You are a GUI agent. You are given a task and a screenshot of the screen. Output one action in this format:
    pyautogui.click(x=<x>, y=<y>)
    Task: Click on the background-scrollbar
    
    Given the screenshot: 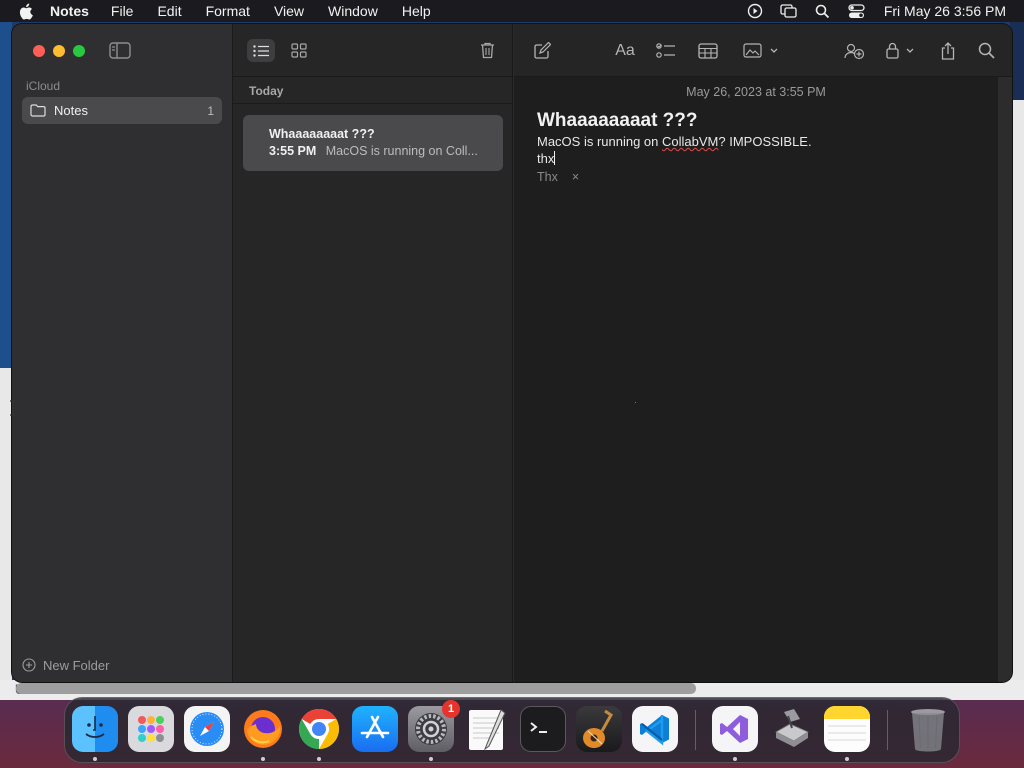 What is the action you would take?
    pyautogui.click(x=356, y=688)
    